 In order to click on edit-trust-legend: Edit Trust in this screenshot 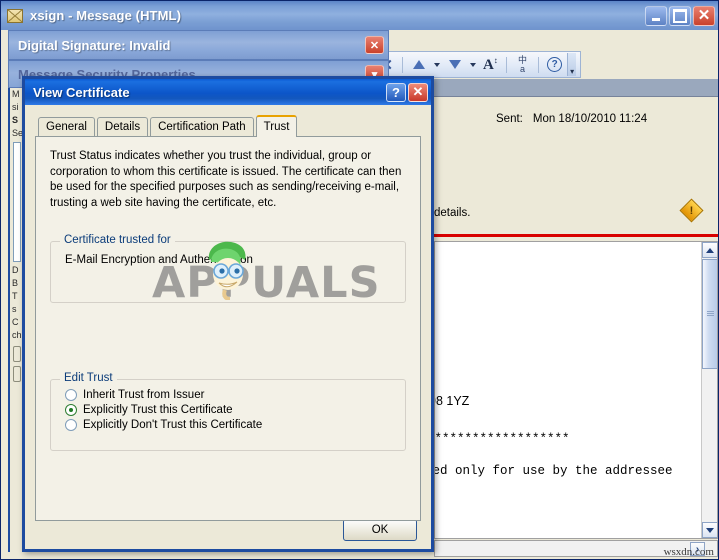, I will do `click(88, 378)`.